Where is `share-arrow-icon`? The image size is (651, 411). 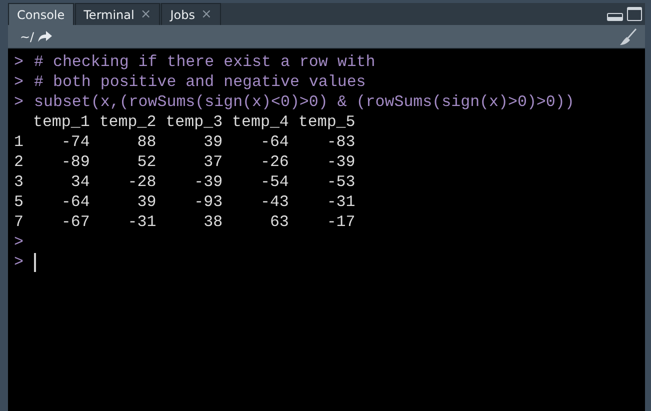
share-arrow-icon is located at coordinates (45, 36).